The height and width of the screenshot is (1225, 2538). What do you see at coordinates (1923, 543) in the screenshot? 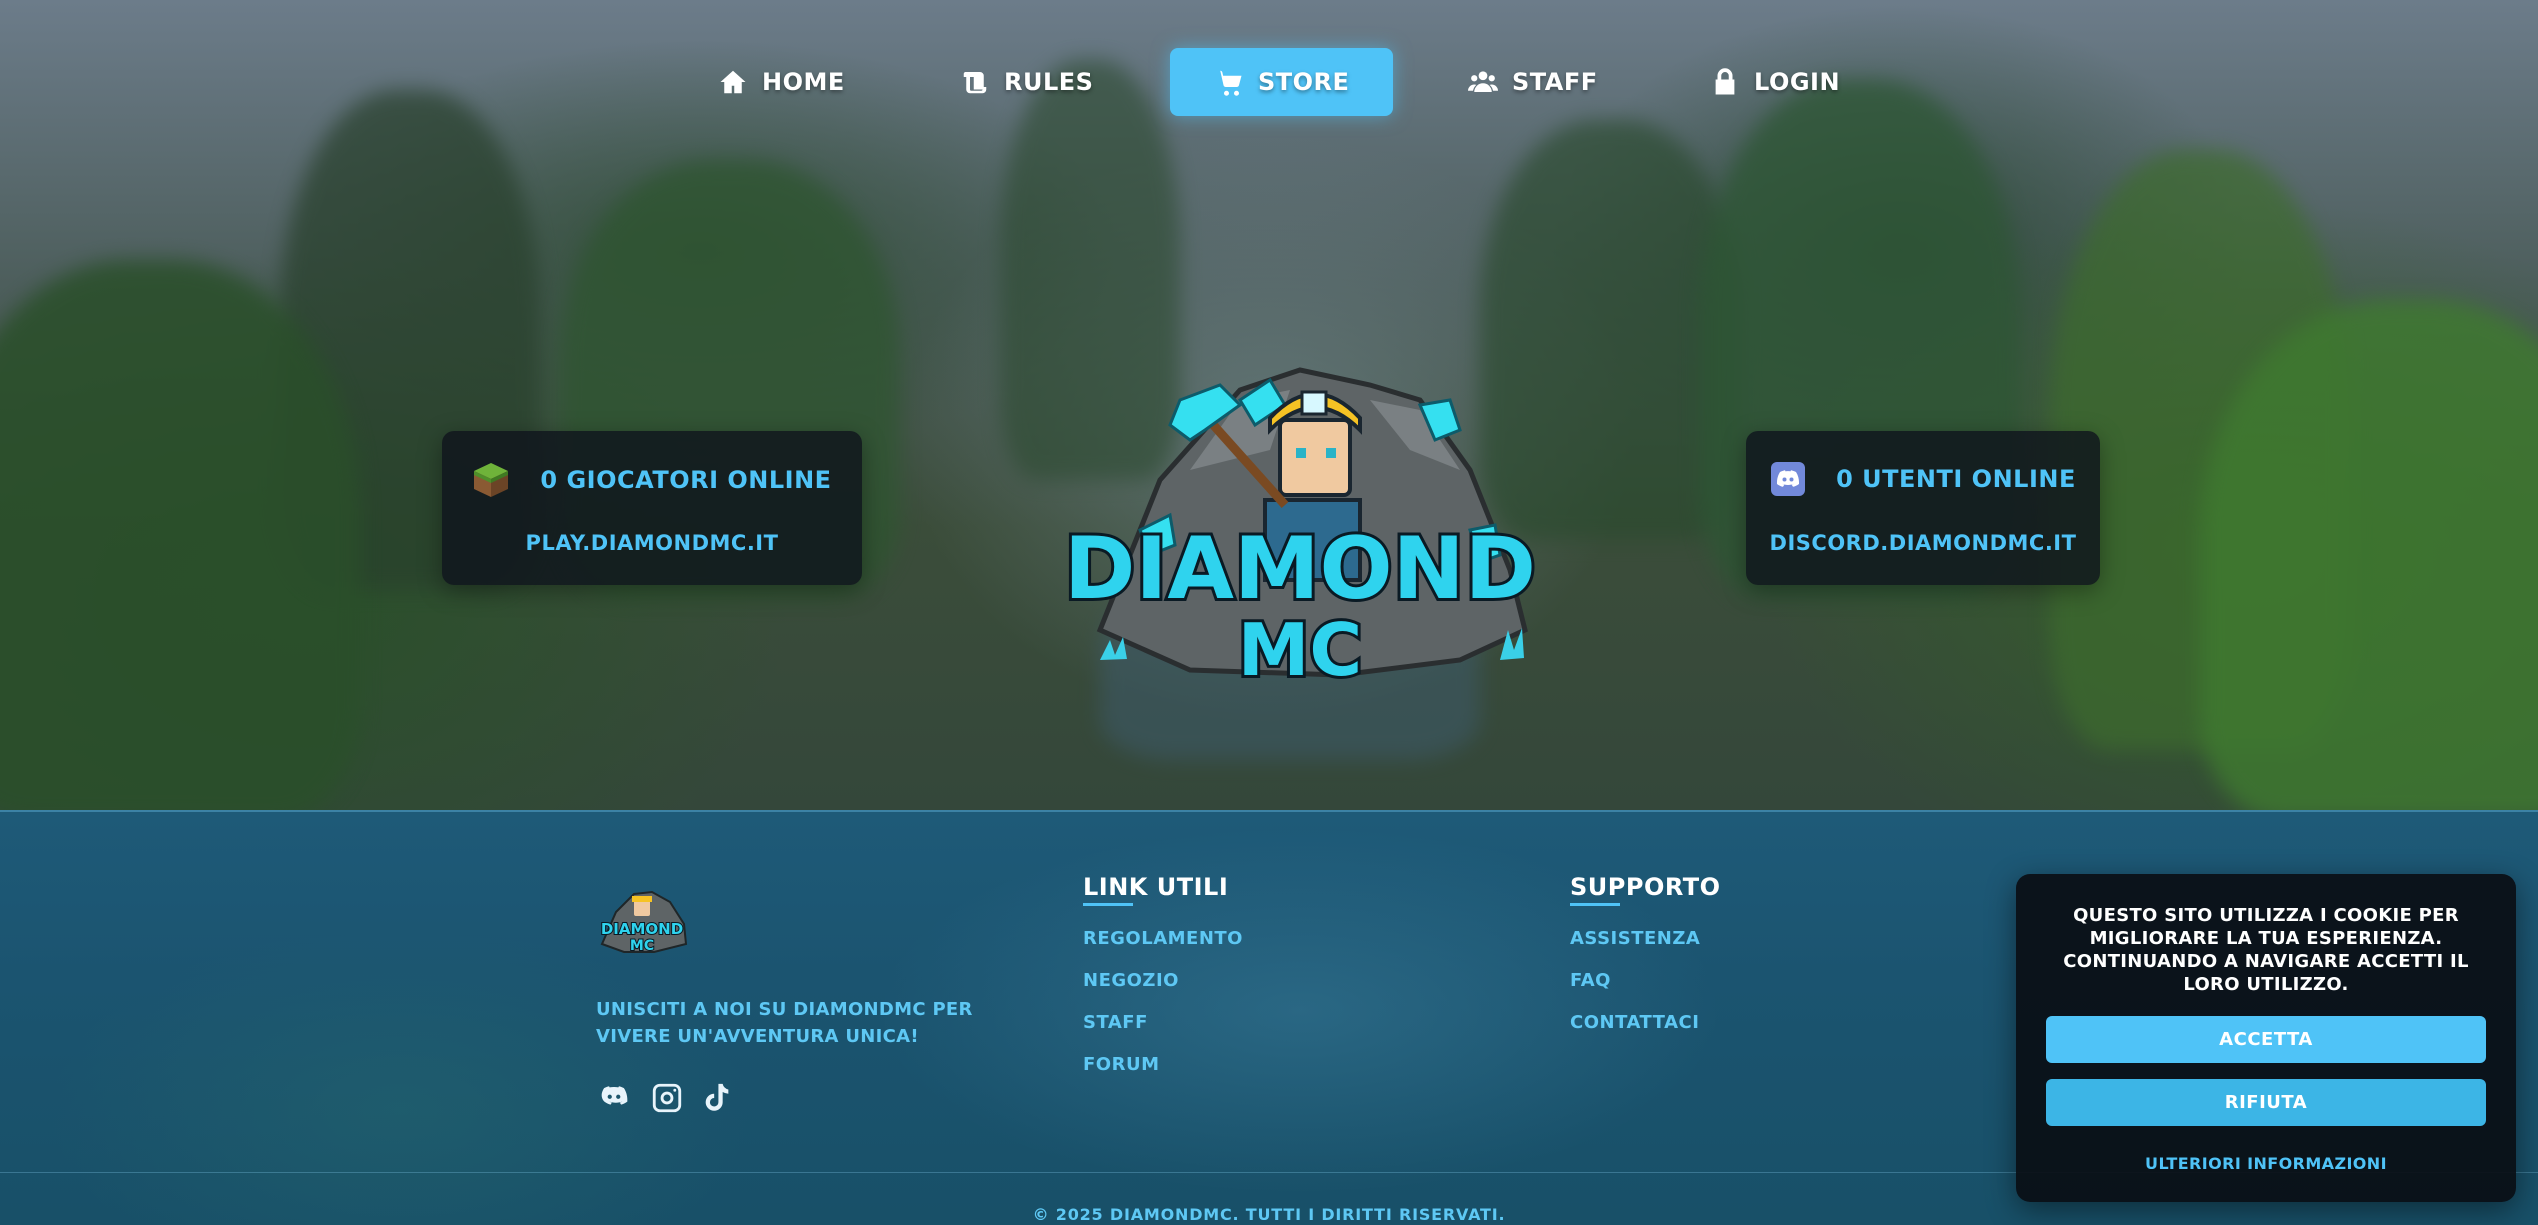
I see `discord-address: DISCORD.DIAMONDMC.IT` at bounding box center [1923, 543].